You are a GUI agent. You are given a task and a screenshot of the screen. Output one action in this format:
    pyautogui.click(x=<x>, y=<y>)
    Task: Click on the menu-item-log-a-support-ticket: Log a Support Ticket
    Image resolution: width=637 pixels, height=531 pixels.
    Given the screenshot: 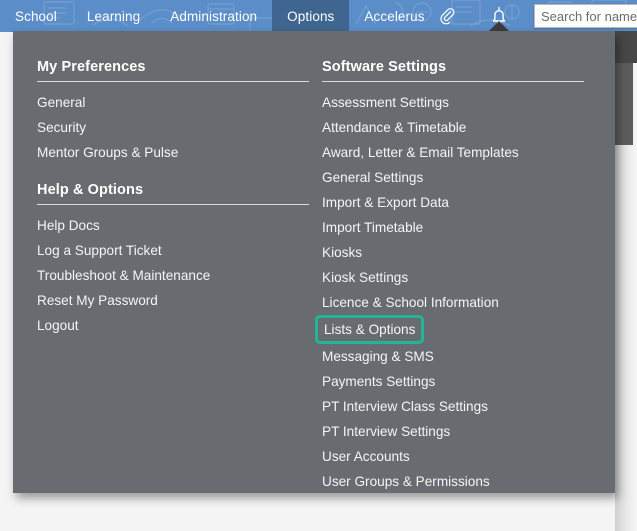 What is the action you would take?
    pyautogui.click(x=99, y=250)
    